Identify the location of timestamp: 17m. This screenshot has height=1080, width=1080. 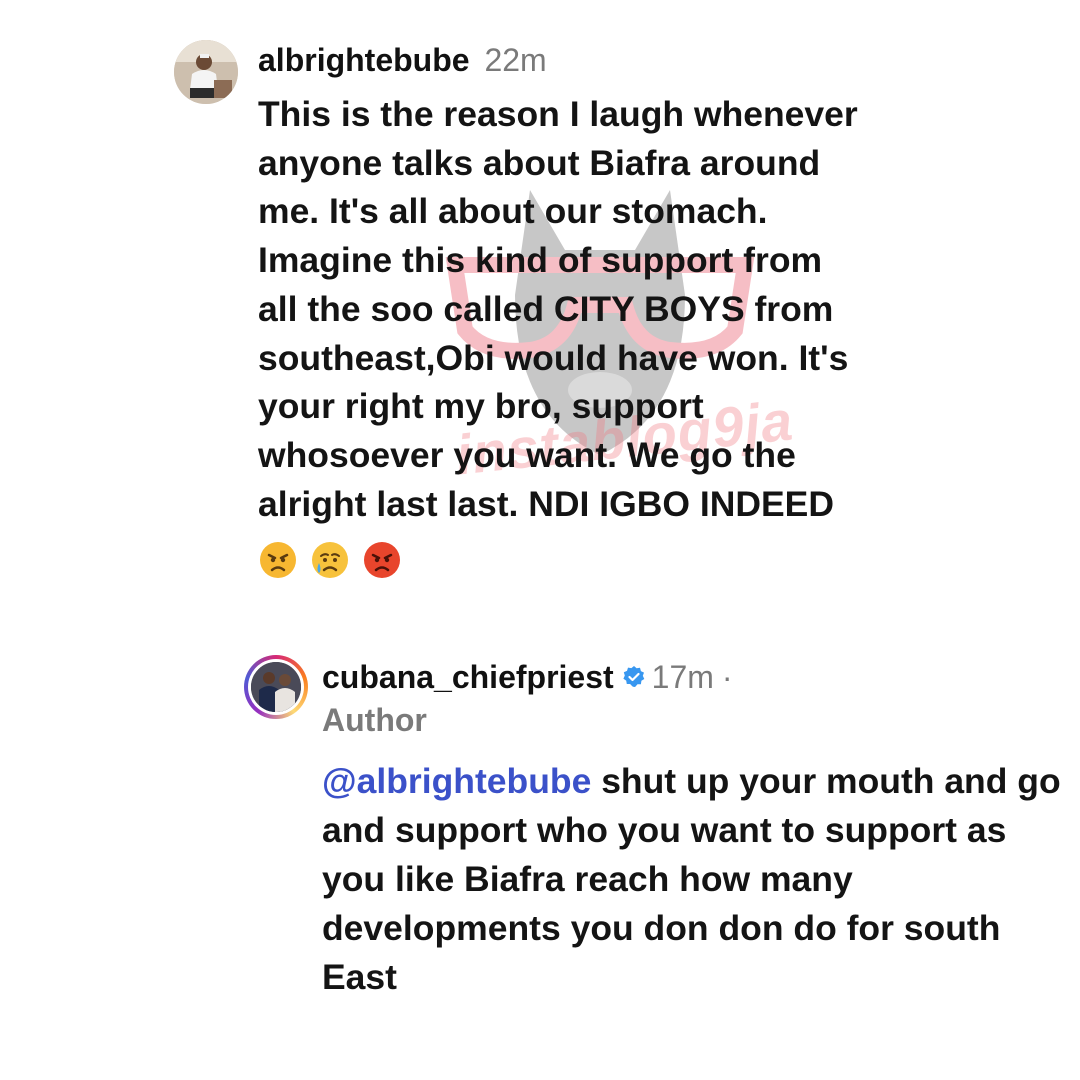
(682, 677).